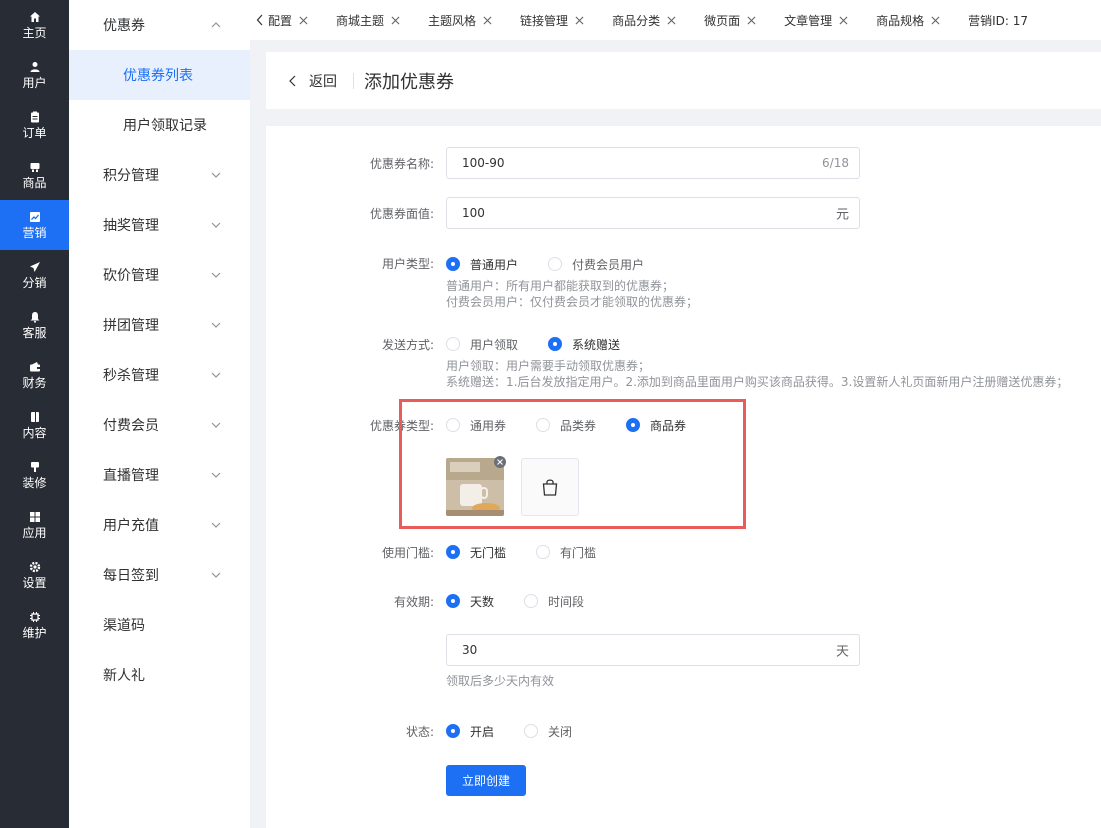  Describe the element at coordinates (656, 425) in the screenshot. I see `radio-product-coupon: 商品券` at that location.